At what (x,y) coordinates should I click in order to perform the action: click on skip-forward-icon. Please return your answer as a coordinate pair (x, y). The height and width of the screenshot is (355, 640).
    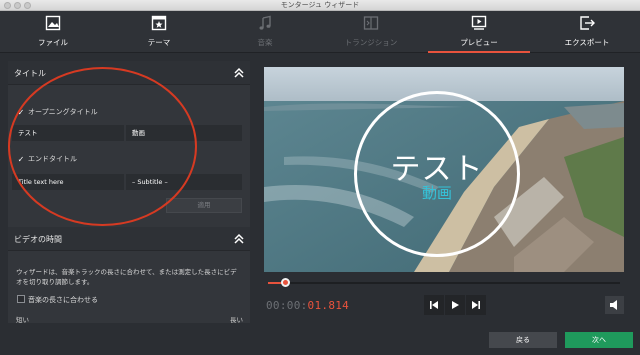
    Looking at the image, I should click on (476, 305).